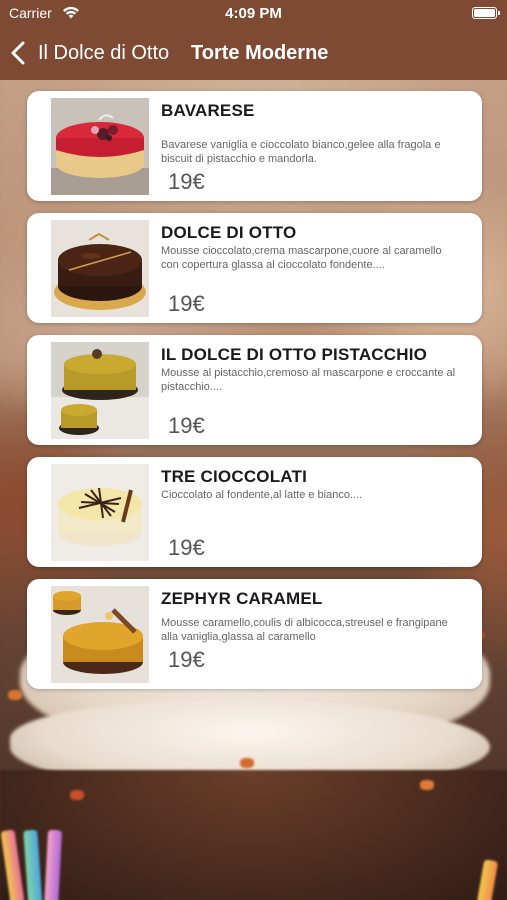  What do you see at coordinates (486, 13) in the screenshot?
I see `battery-icon` at bounding box center [486, 13].